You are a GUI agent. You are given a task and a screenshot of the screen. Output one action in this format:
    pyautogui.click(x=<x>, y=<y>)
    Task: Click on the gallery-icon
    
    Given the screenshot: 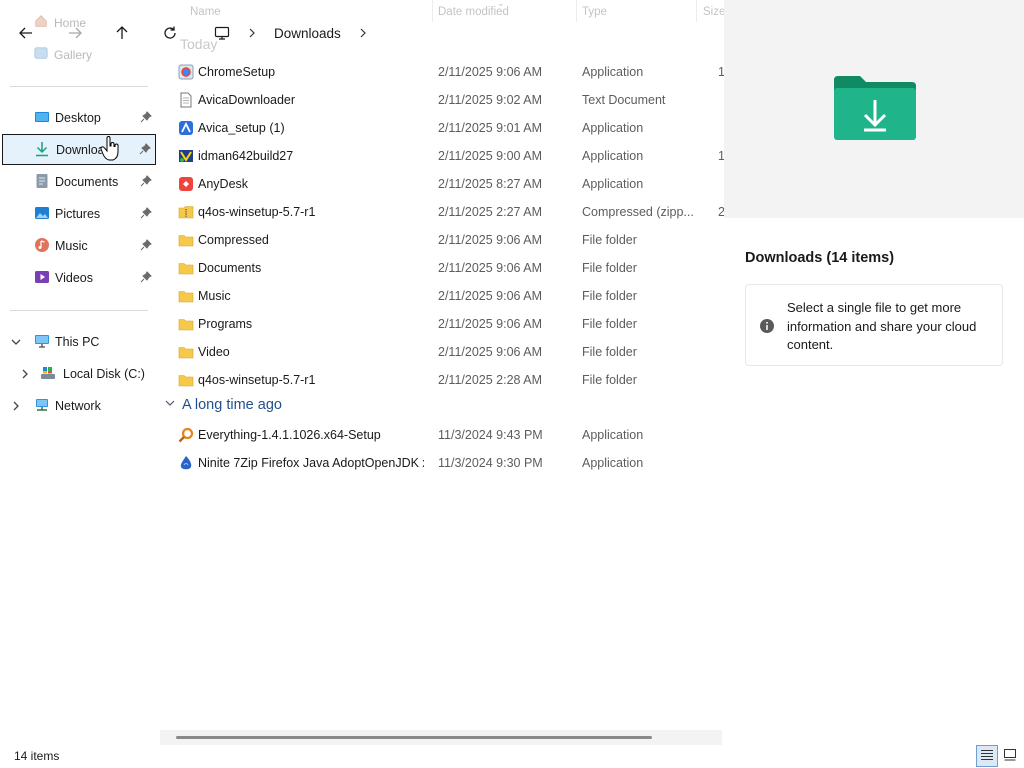 What is the action you would take?
    pyautogui.click(x=41, y=54)
    